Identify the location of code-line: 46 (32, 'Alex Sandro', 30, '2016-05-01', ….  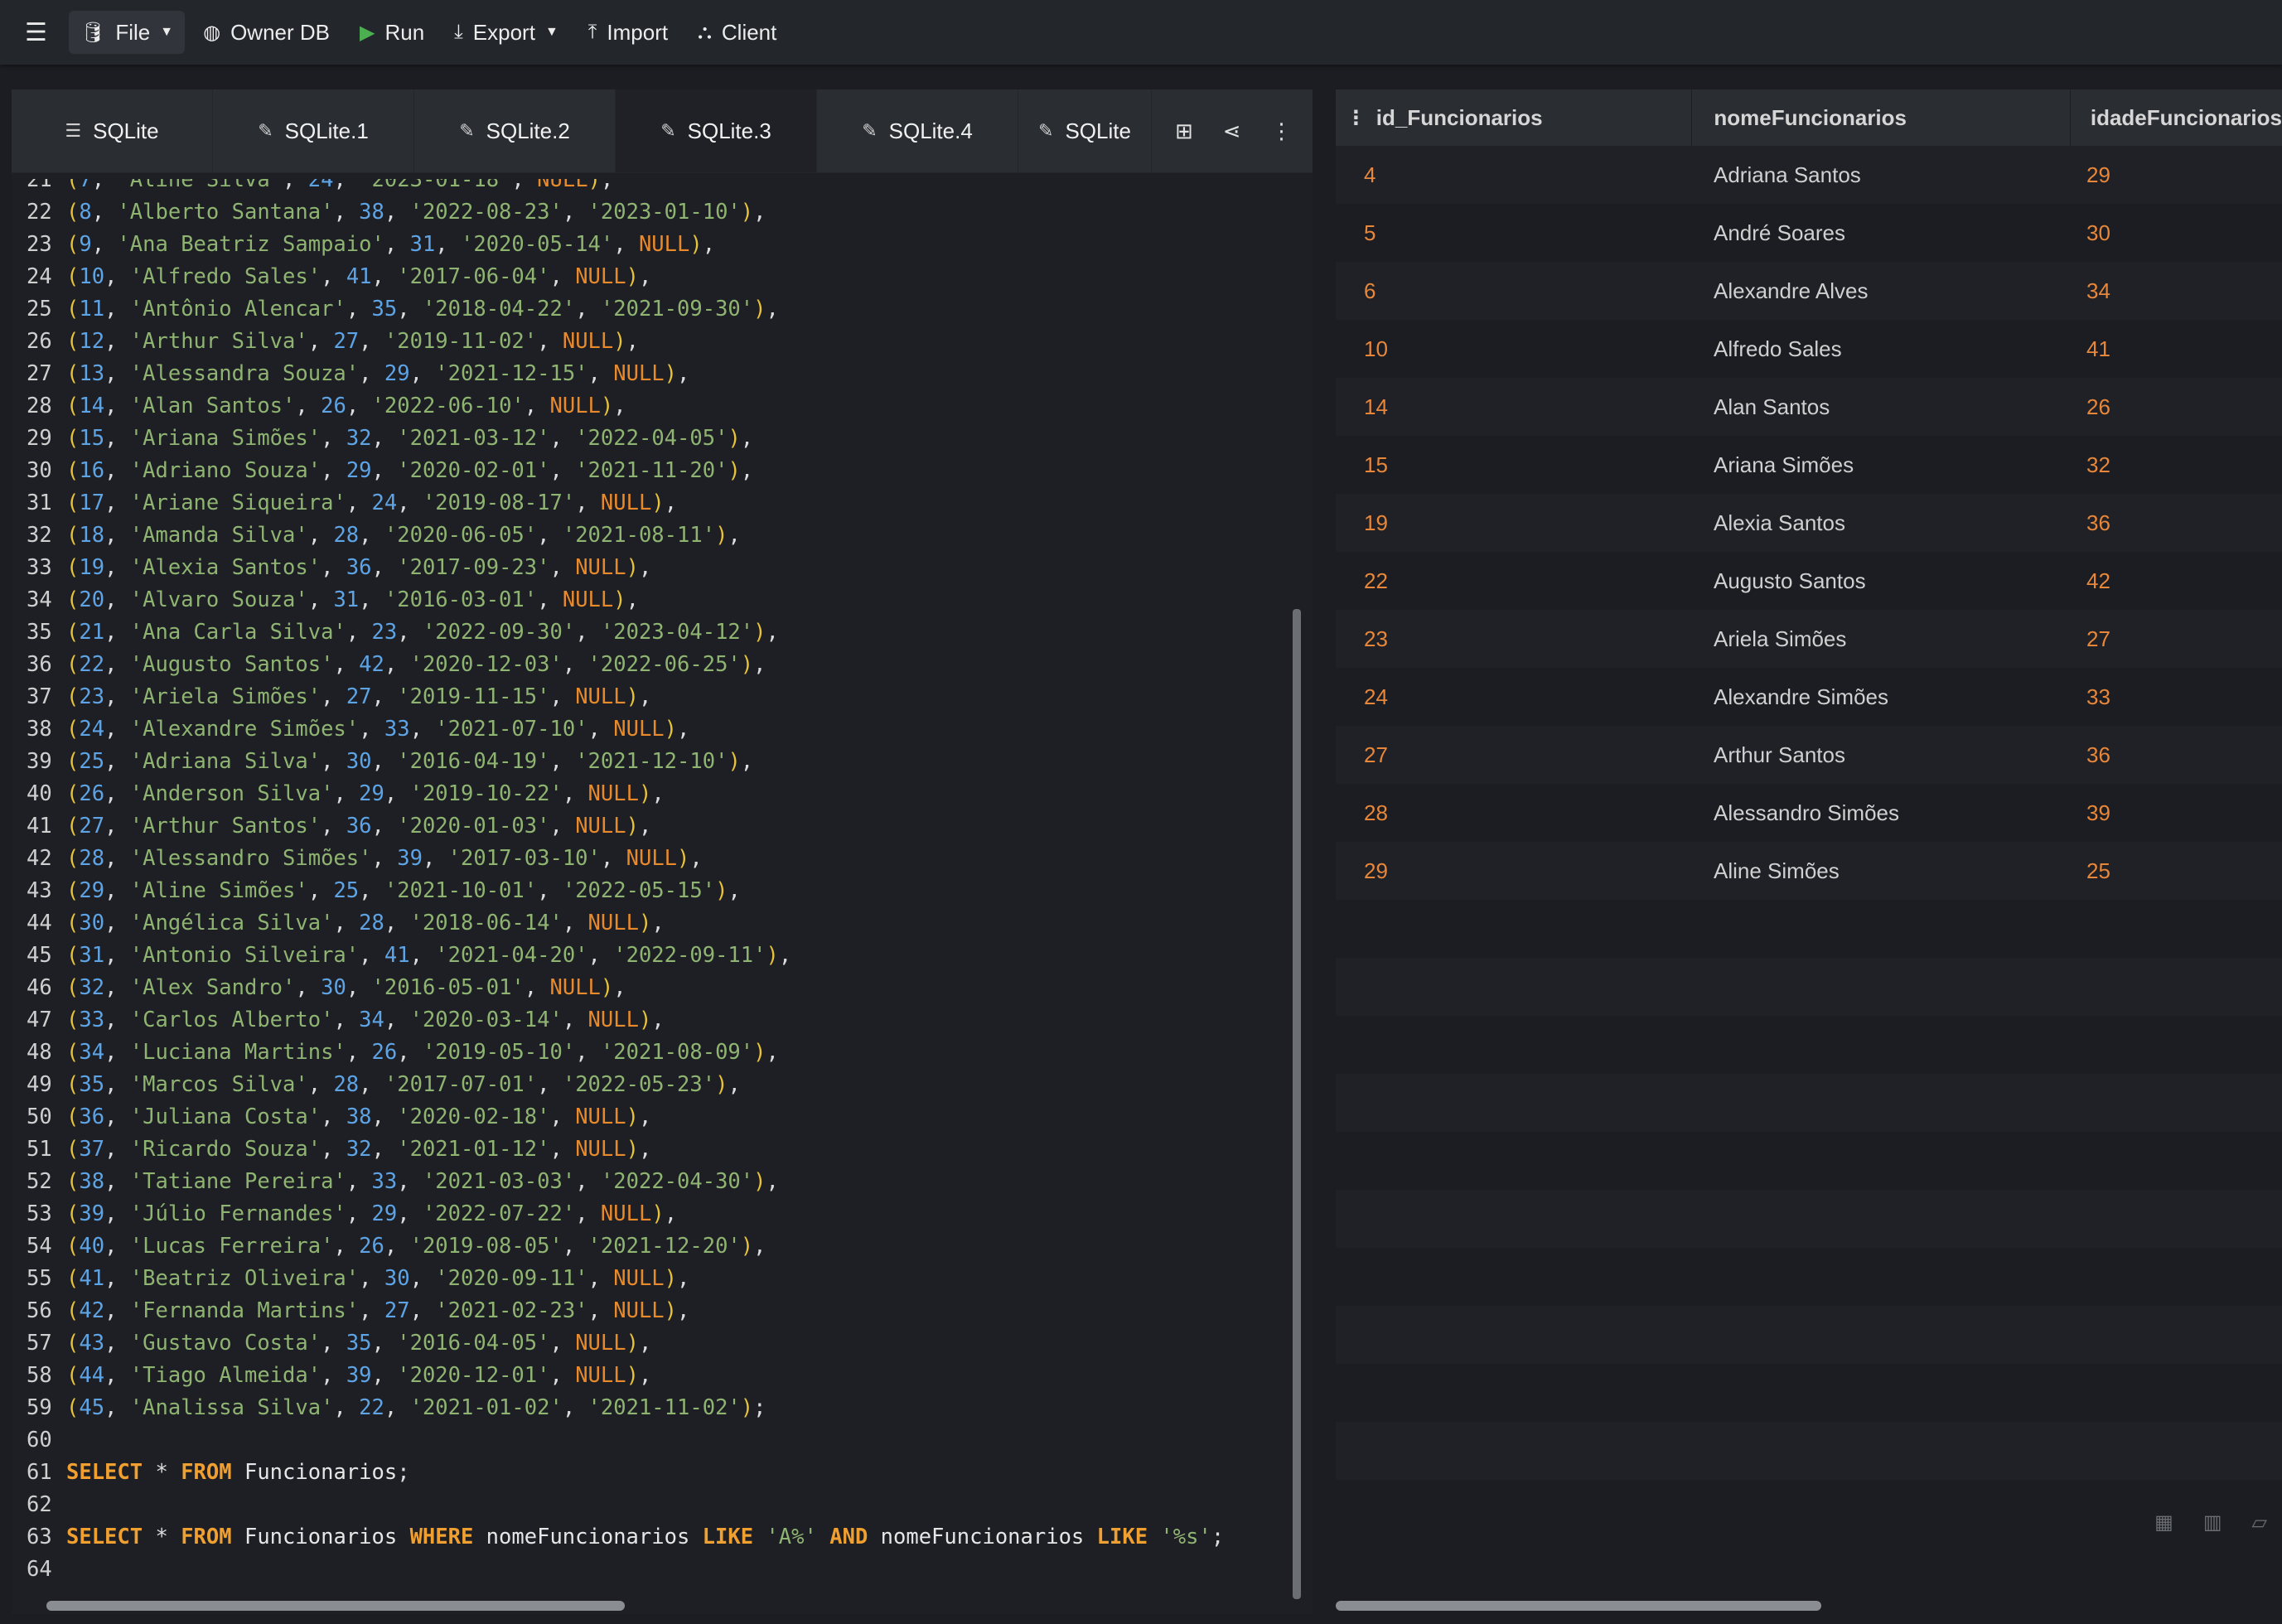
(319, 988).